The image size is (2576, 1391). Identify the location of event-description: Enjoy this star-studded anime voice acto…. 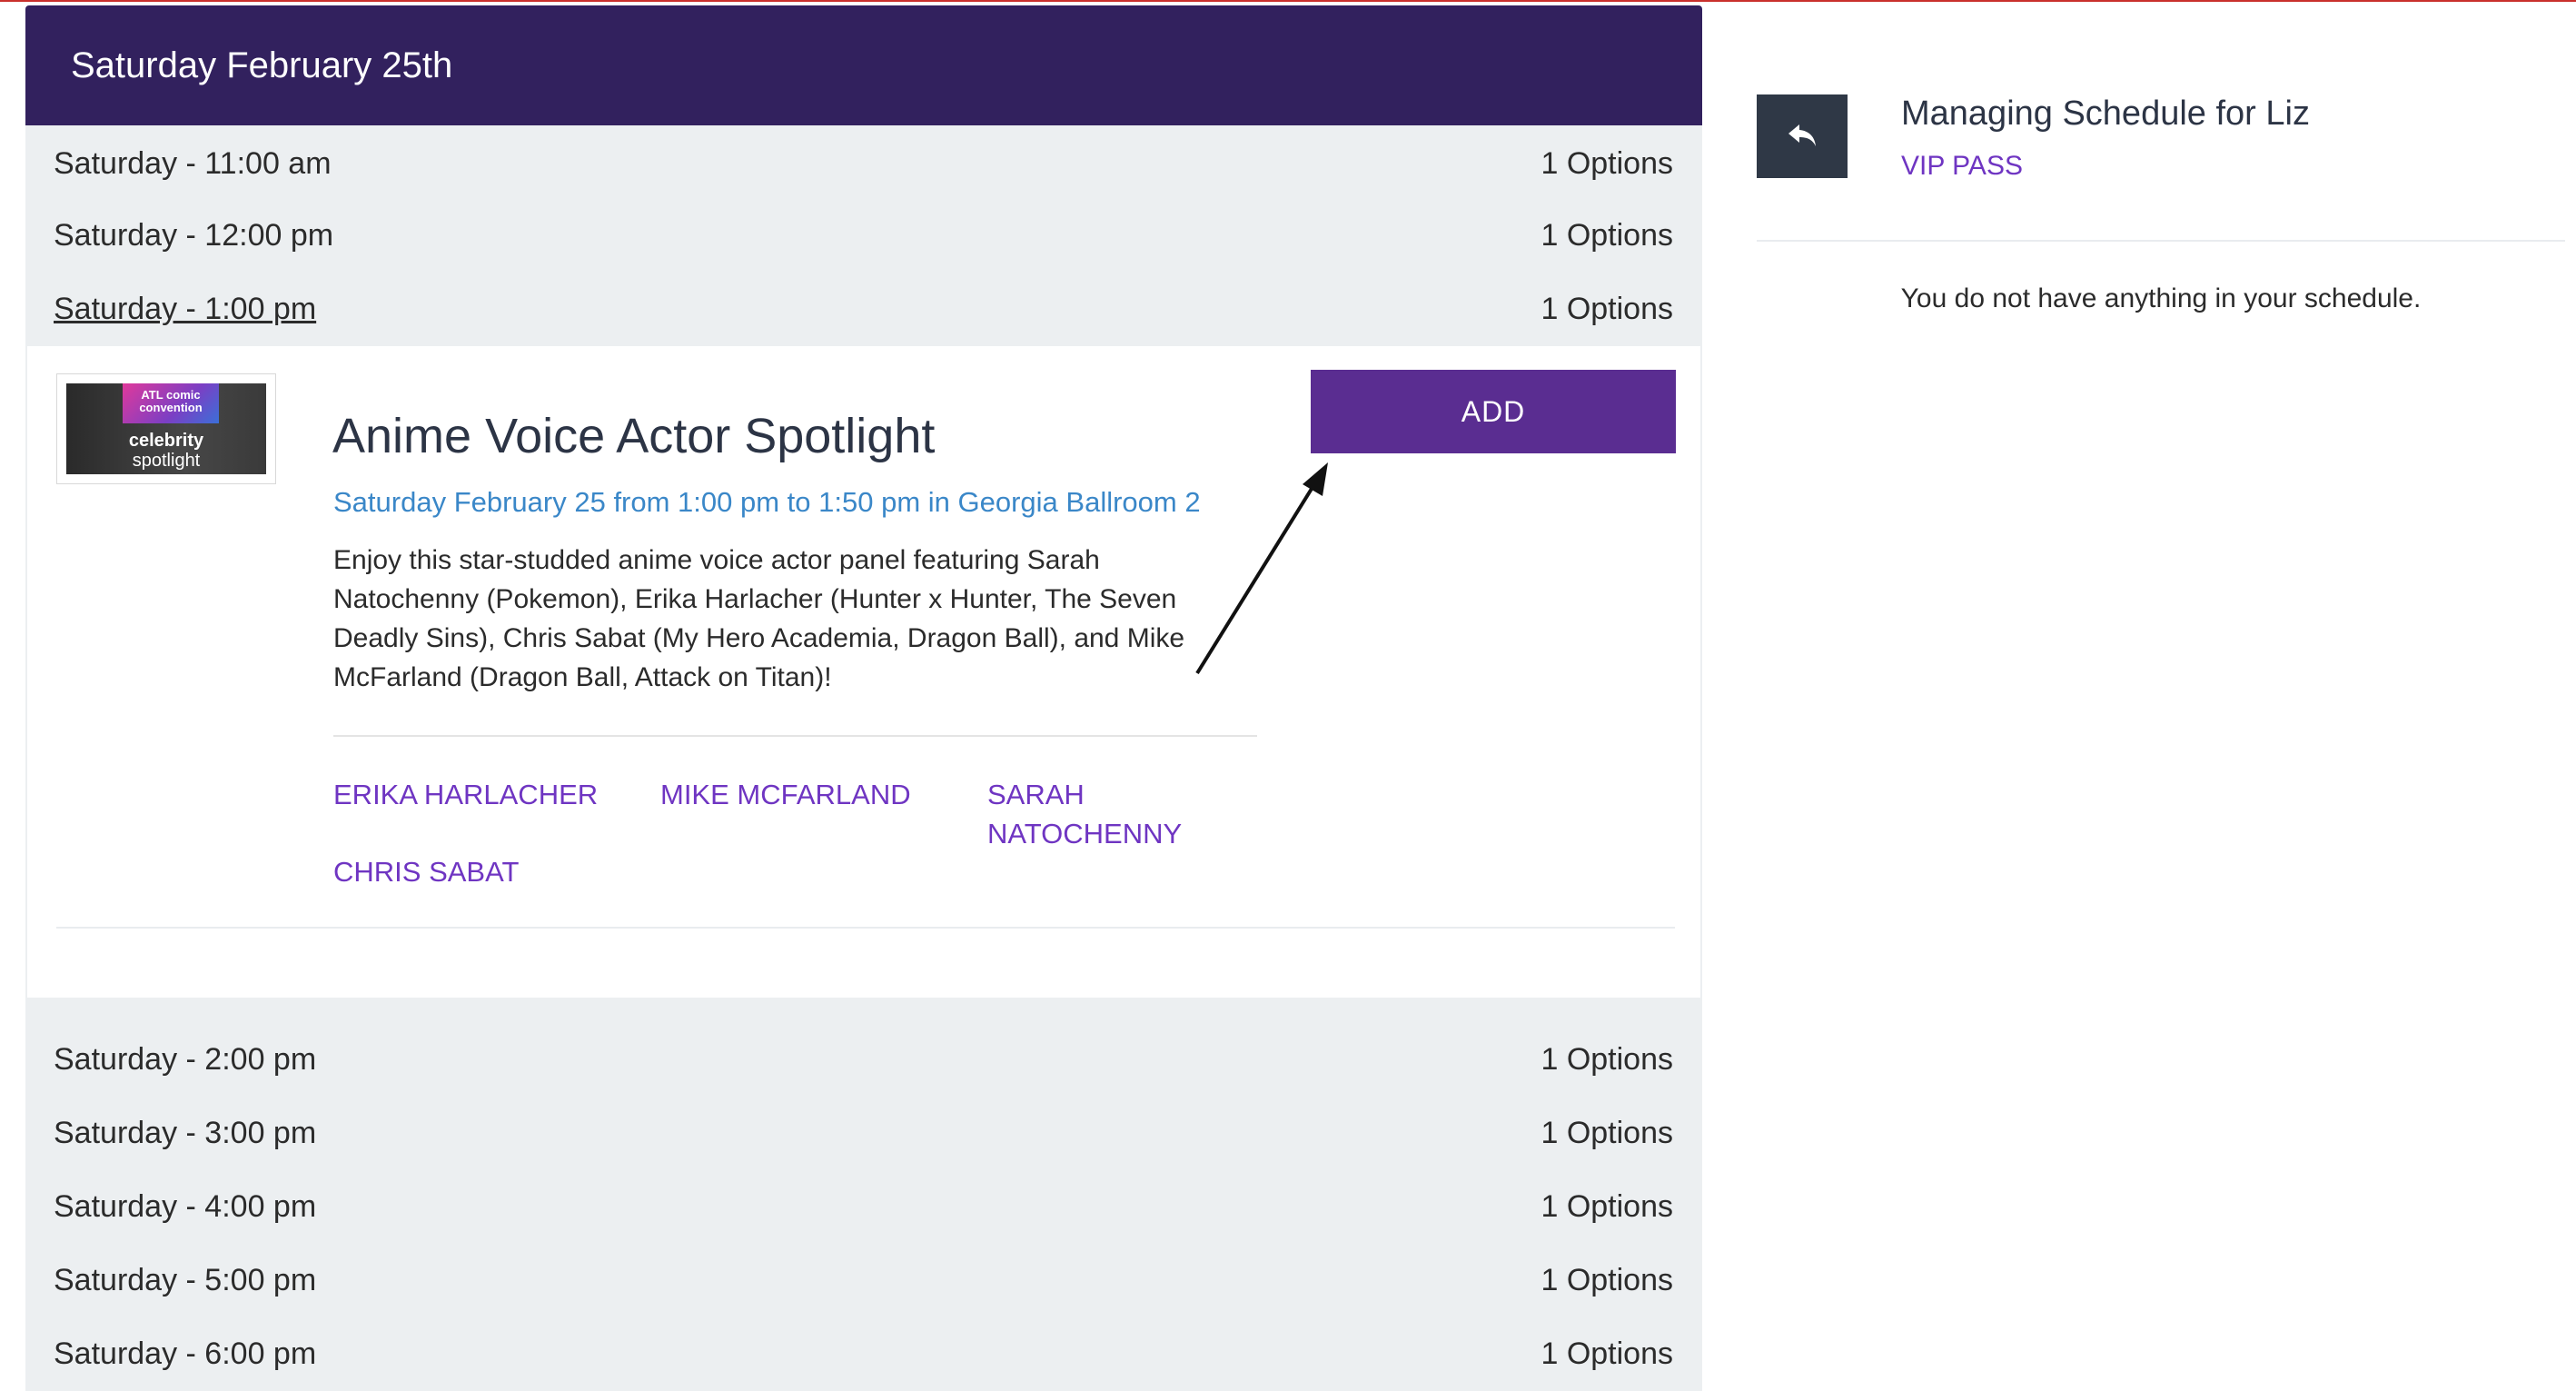
(759, 618).